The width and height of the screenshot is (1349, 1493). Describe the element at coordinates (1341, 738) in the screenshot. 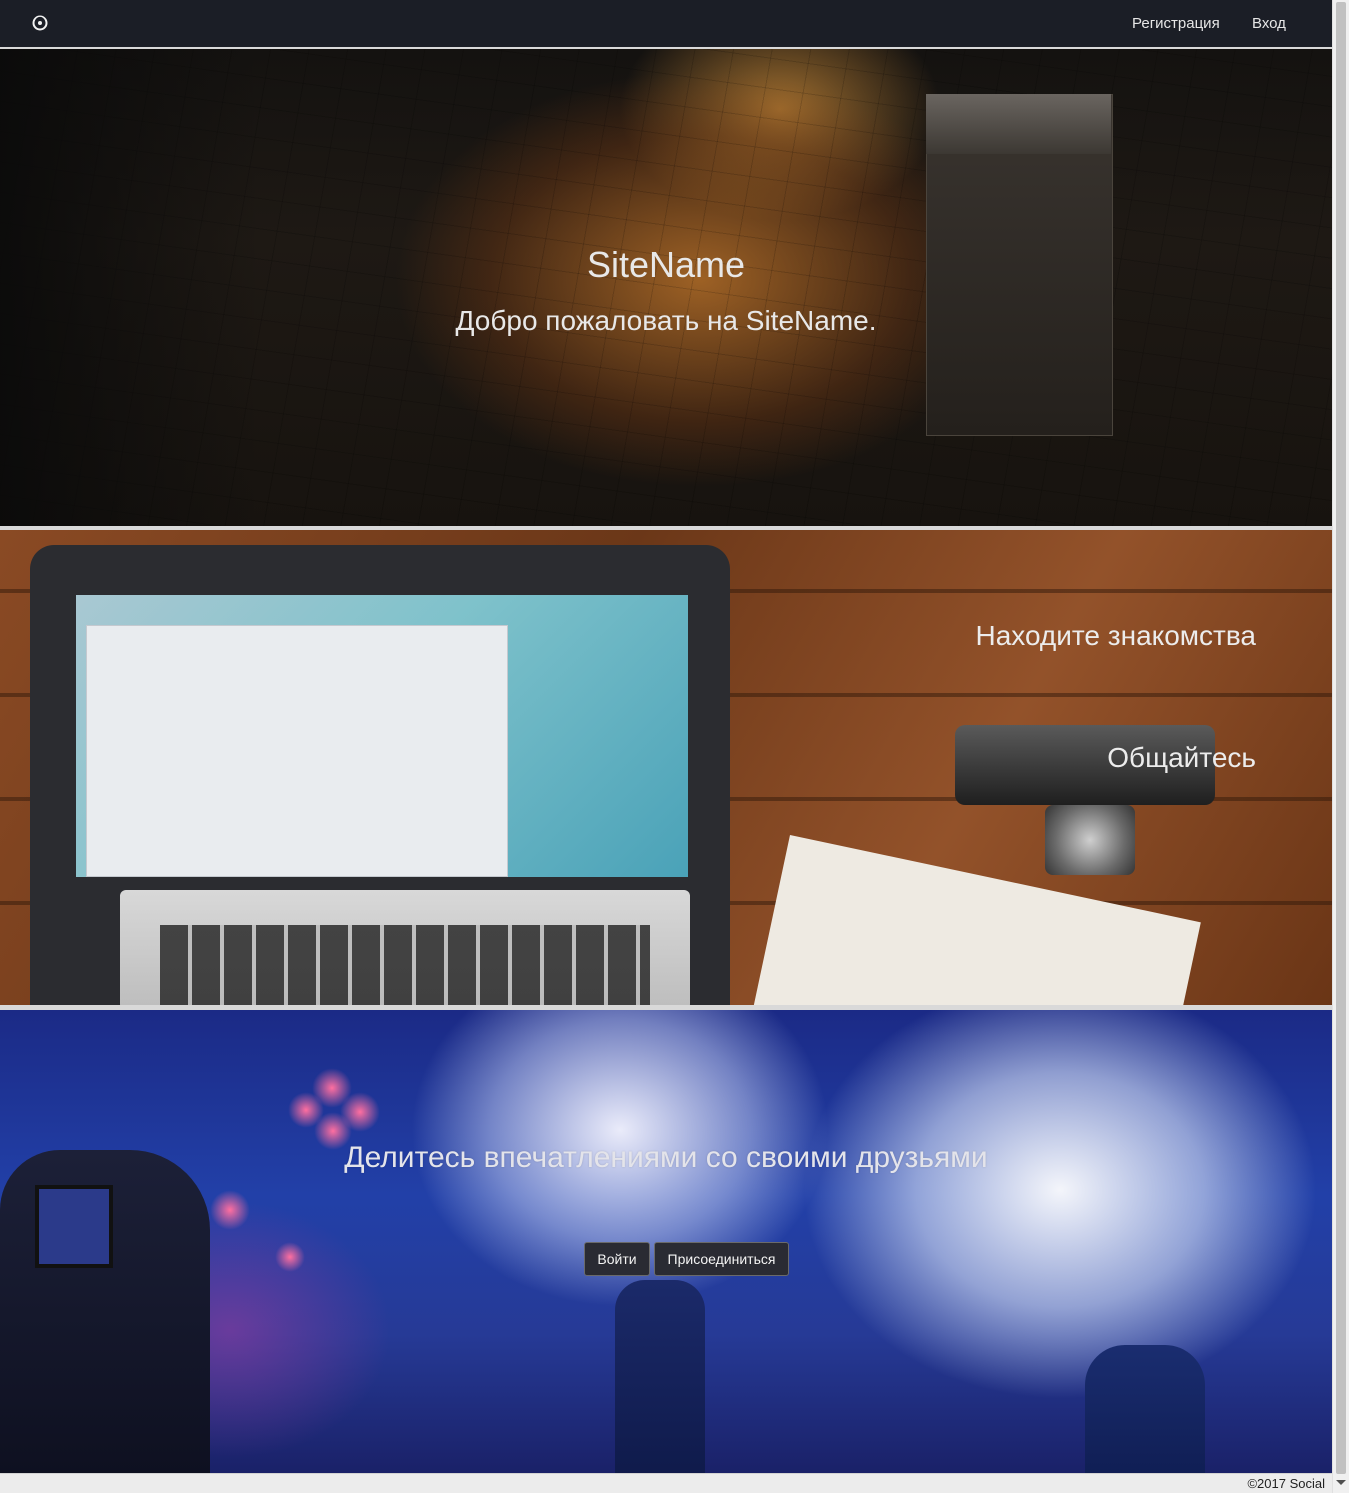

I see `scrollbar-thumb` at that location.